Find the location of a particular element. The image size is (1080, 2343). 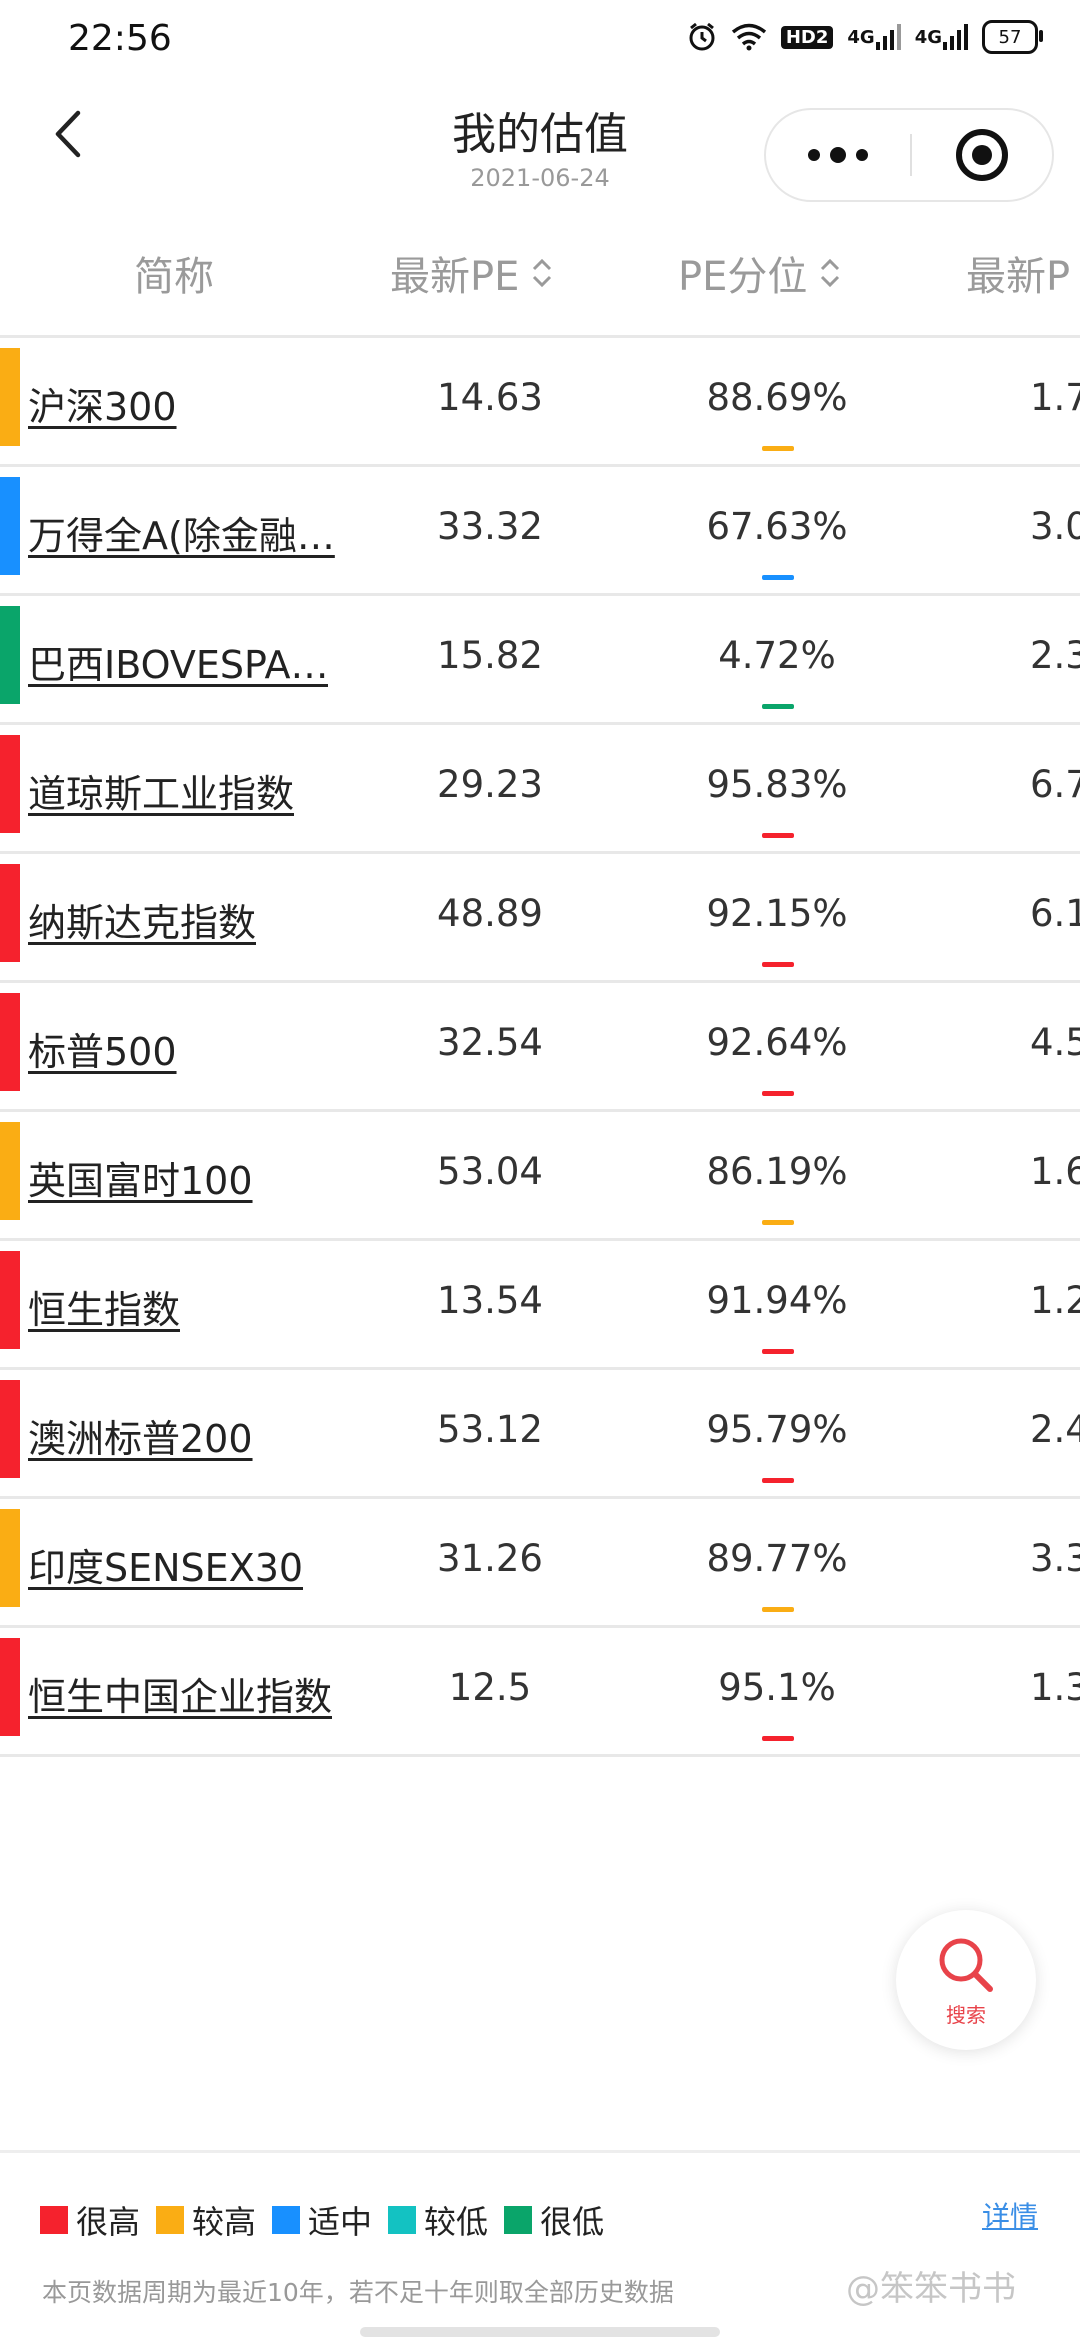

status-icons: HD2 4G 4G 57 is located at coordinates (865, 37).